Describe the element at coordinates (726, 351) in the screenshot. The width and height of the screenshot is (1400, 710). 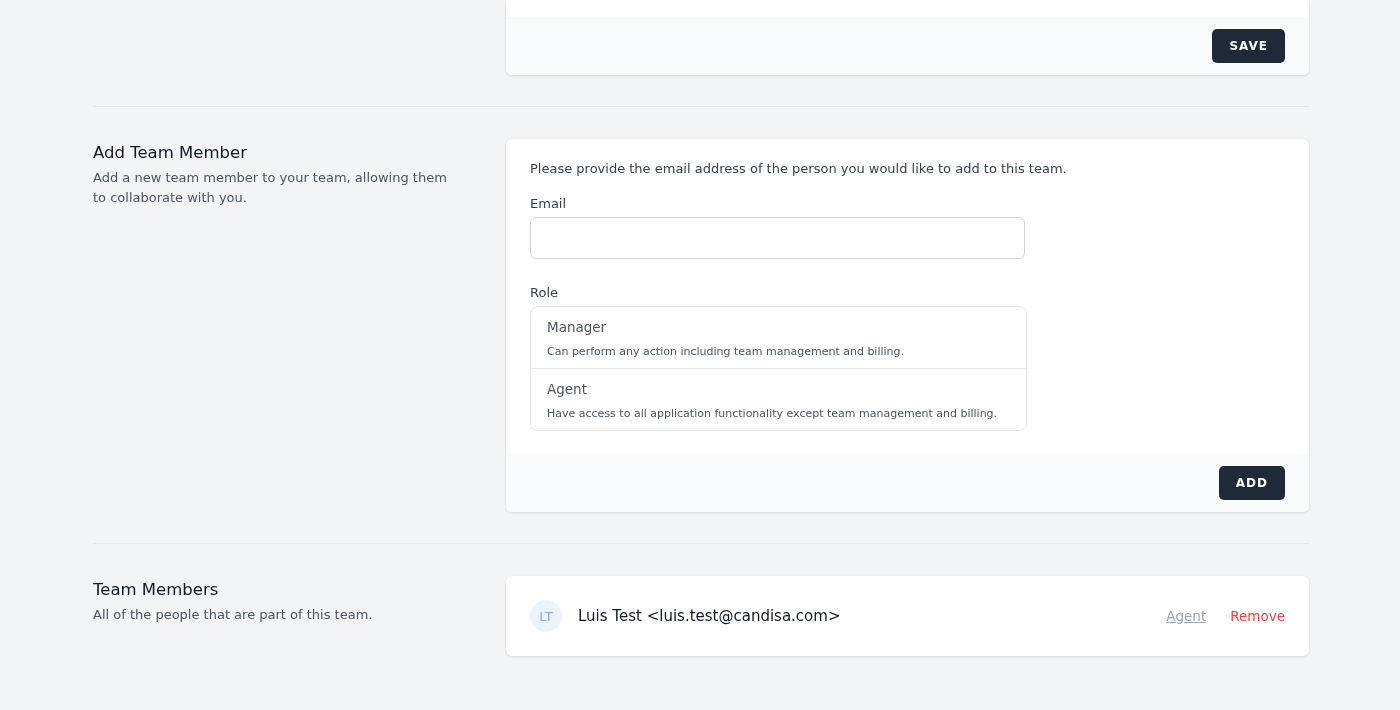
I see `role-description: Can perform any action including team management and billing.` at that location.